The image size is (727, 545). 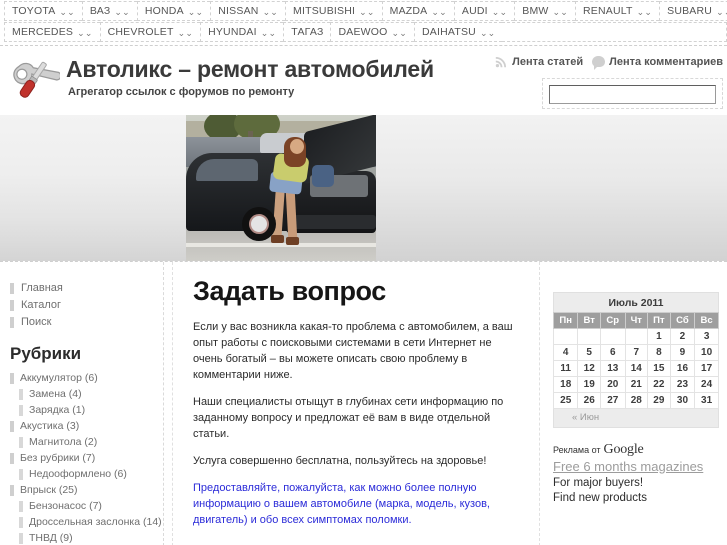 I want to click on calendar-day: 27, so click(x=612, y=400).